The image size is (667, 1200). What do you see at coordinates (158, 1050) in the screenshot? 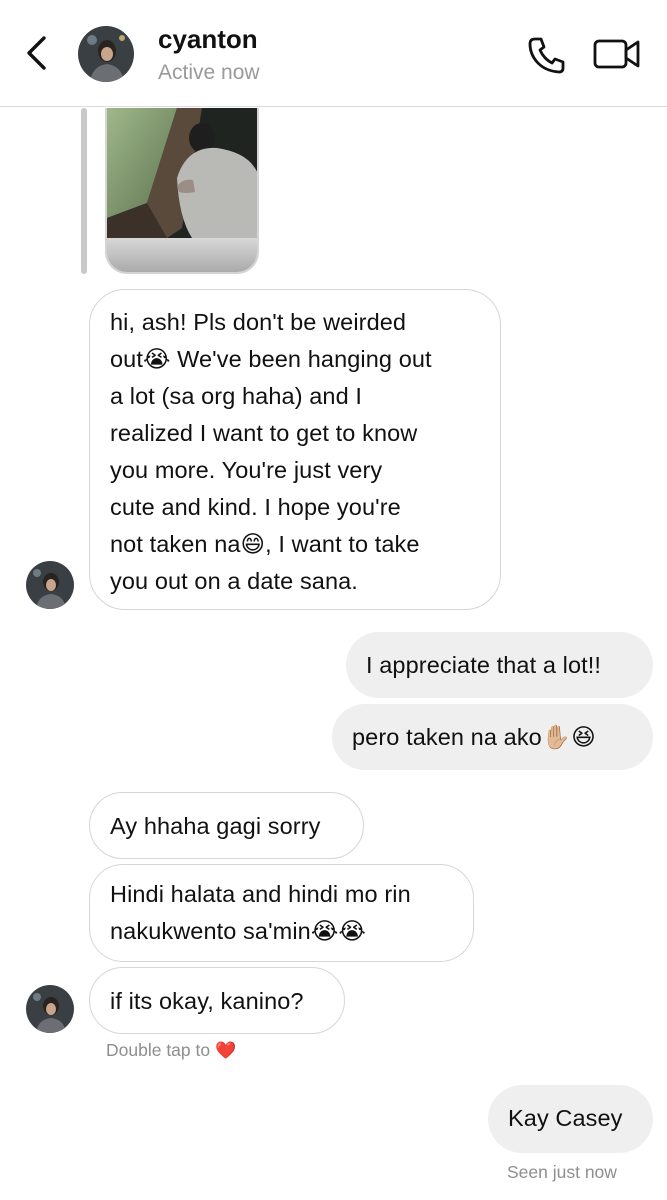
I see `double-tap-text: Double tap to` at bounding box center [158, 1050].